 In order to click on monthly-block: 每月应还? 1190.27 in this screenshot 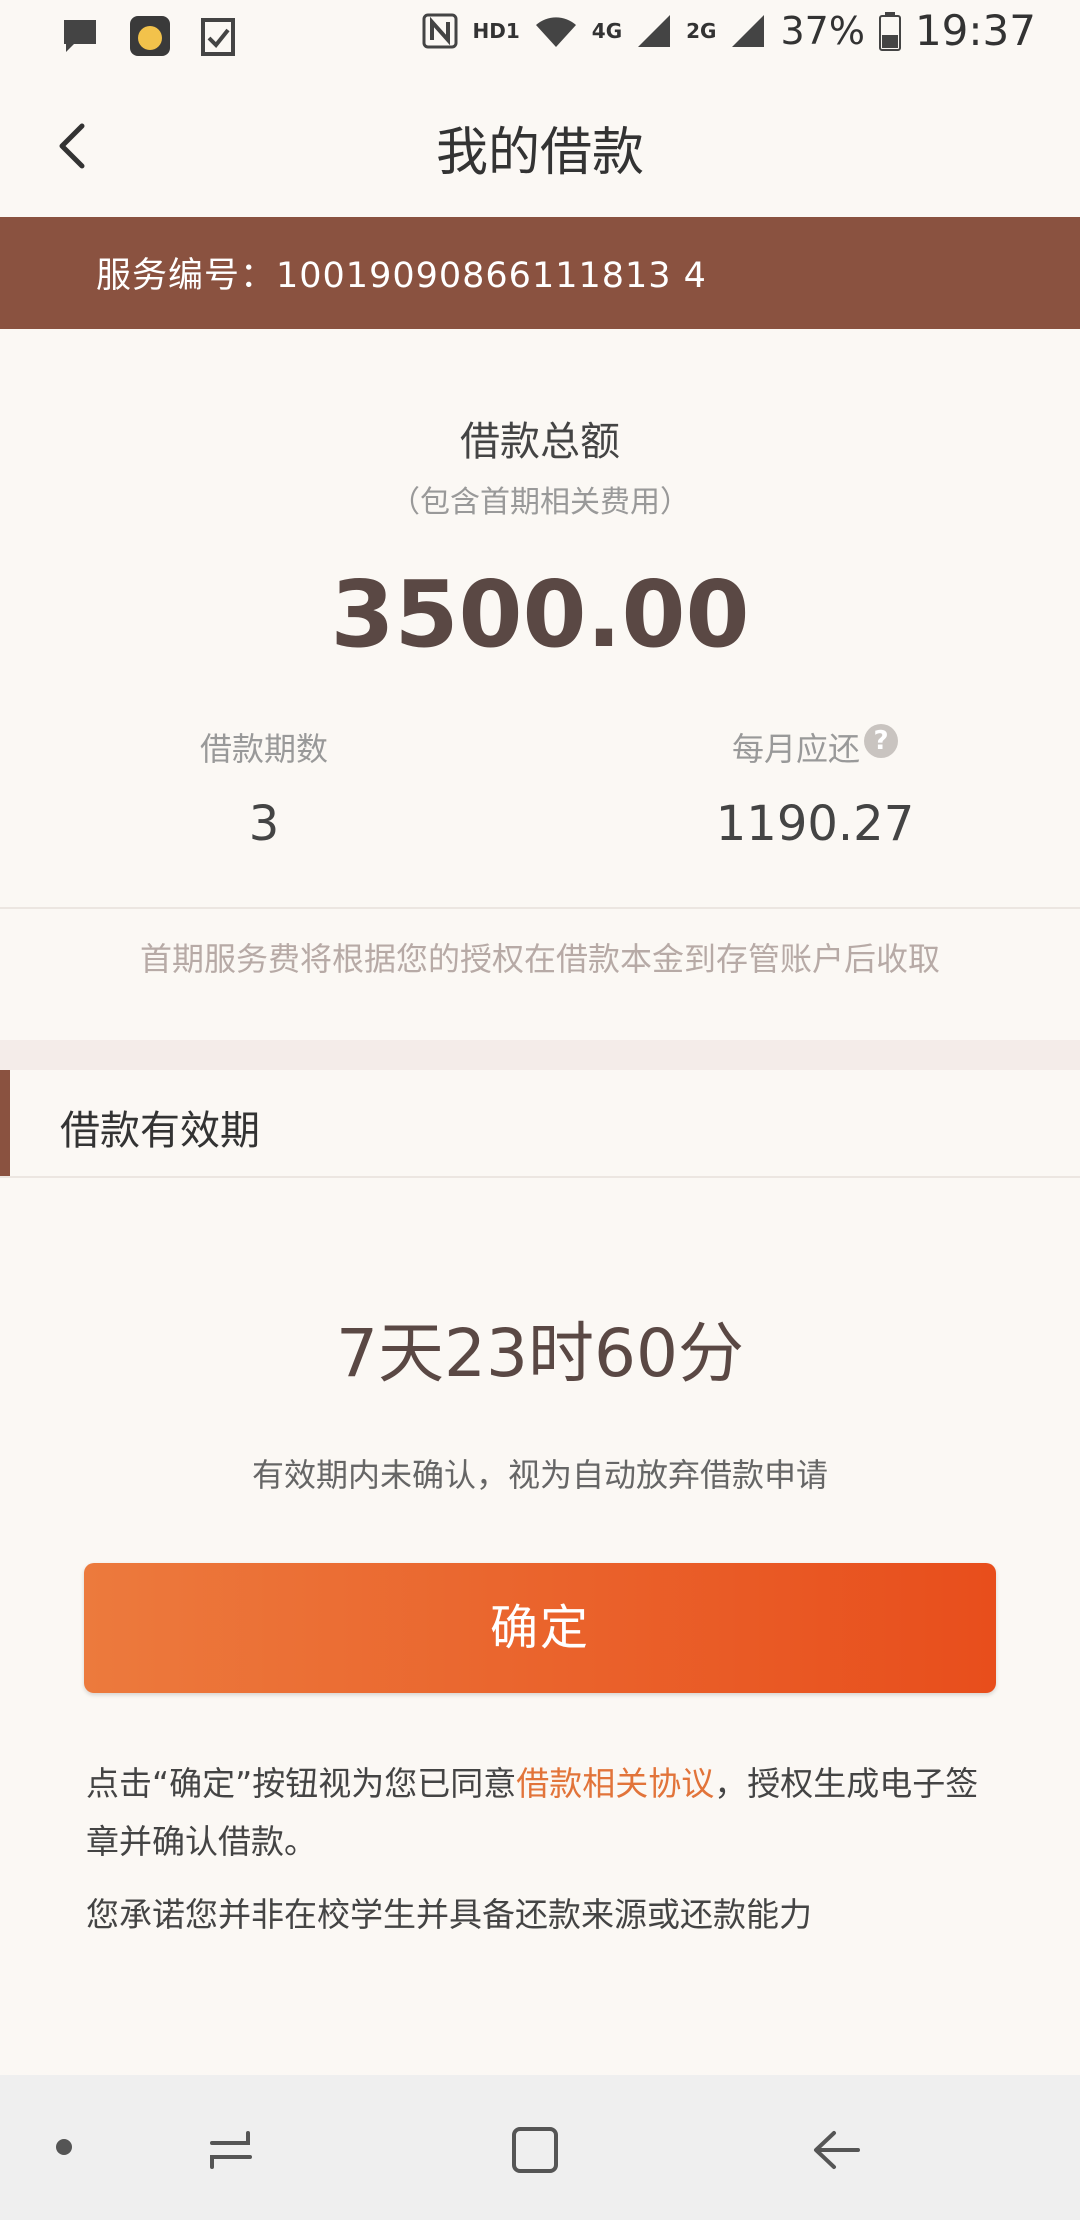, I will do `click(815, 788)`.